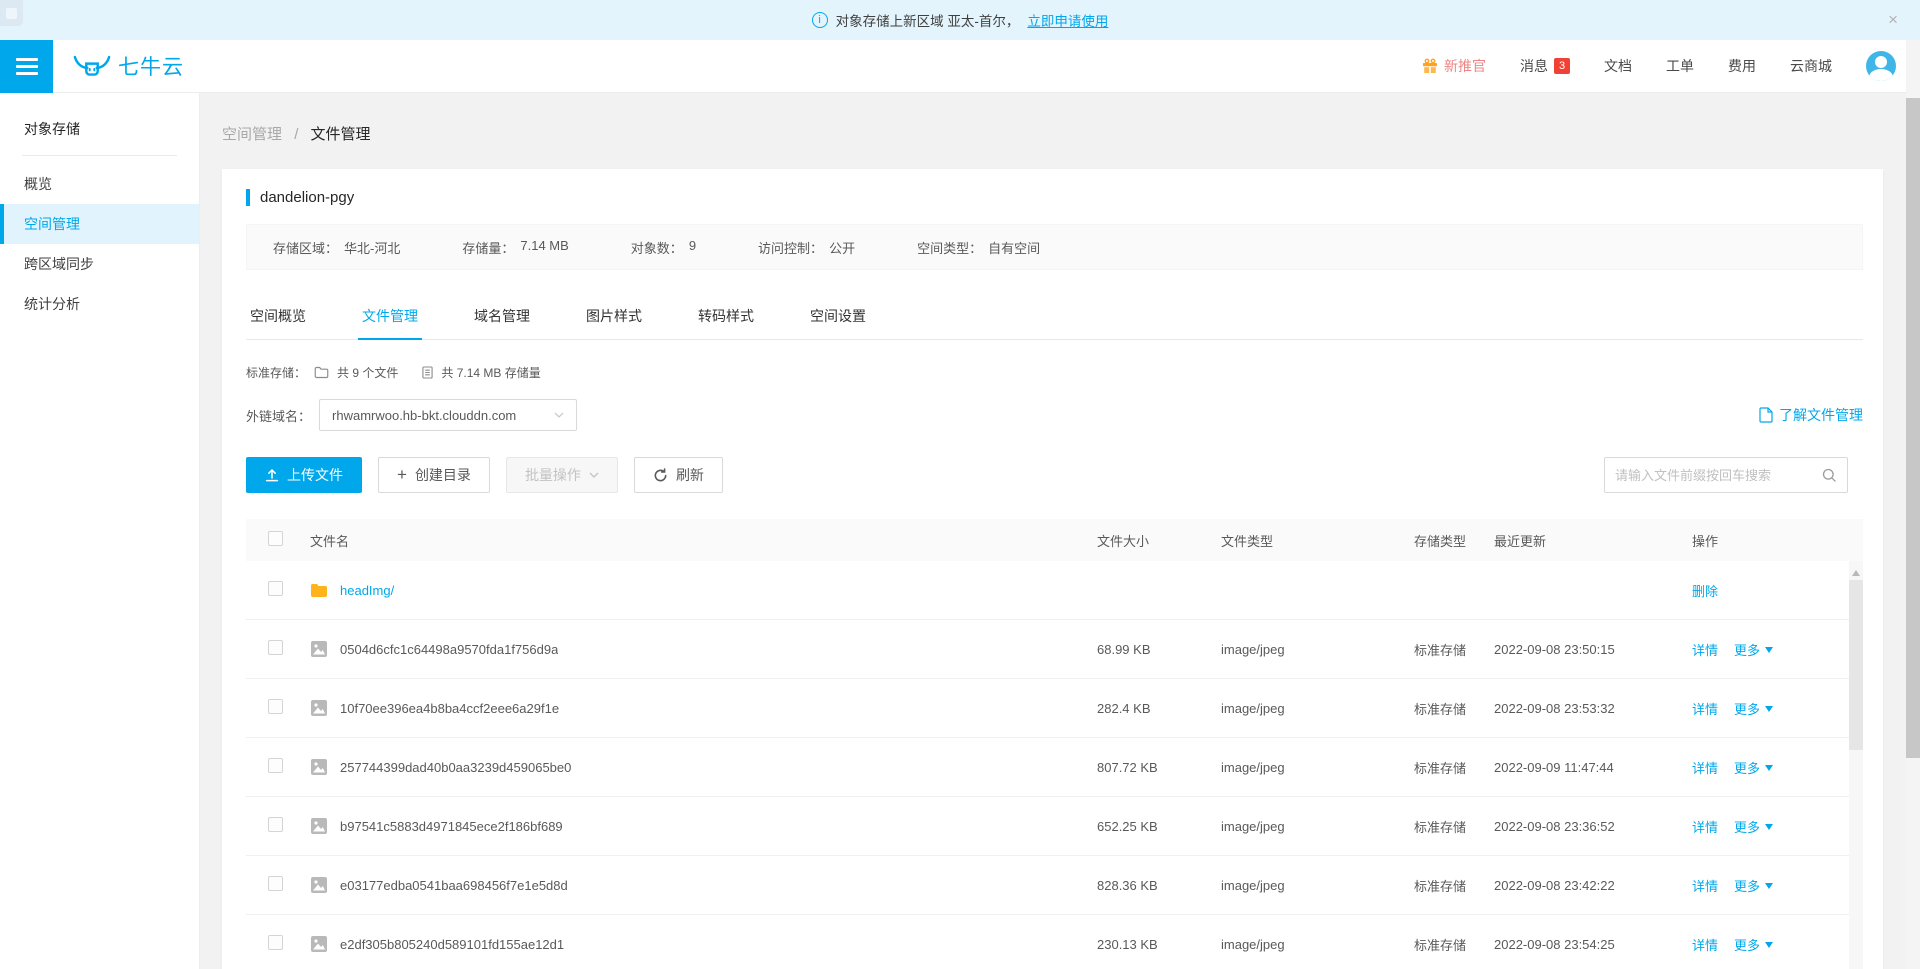  Describe the element at coordinates (1054, 318) in the screenshot. I see `bucket-tabs: 空间概览 文件管理 域名管理 图片样式 转码样式 空间设置` at that location.